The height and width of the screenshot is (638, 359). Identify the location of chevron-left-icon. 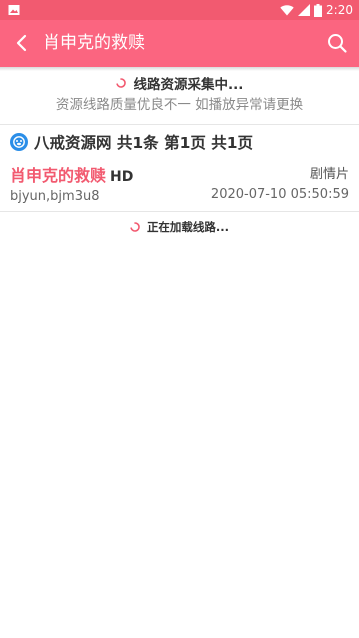
(22, 43).